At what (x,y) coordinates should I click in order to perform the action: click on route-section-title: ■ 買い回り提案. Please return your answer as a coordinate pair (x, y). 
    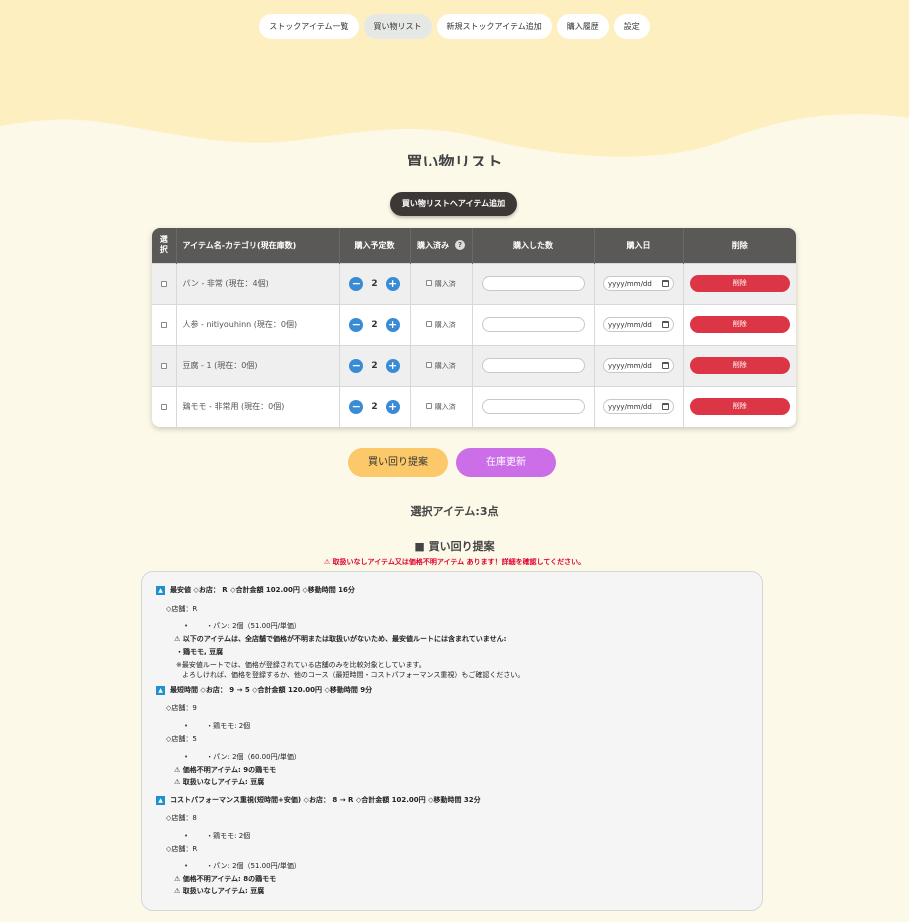
    Looking at the image, I should click on (454, 546).